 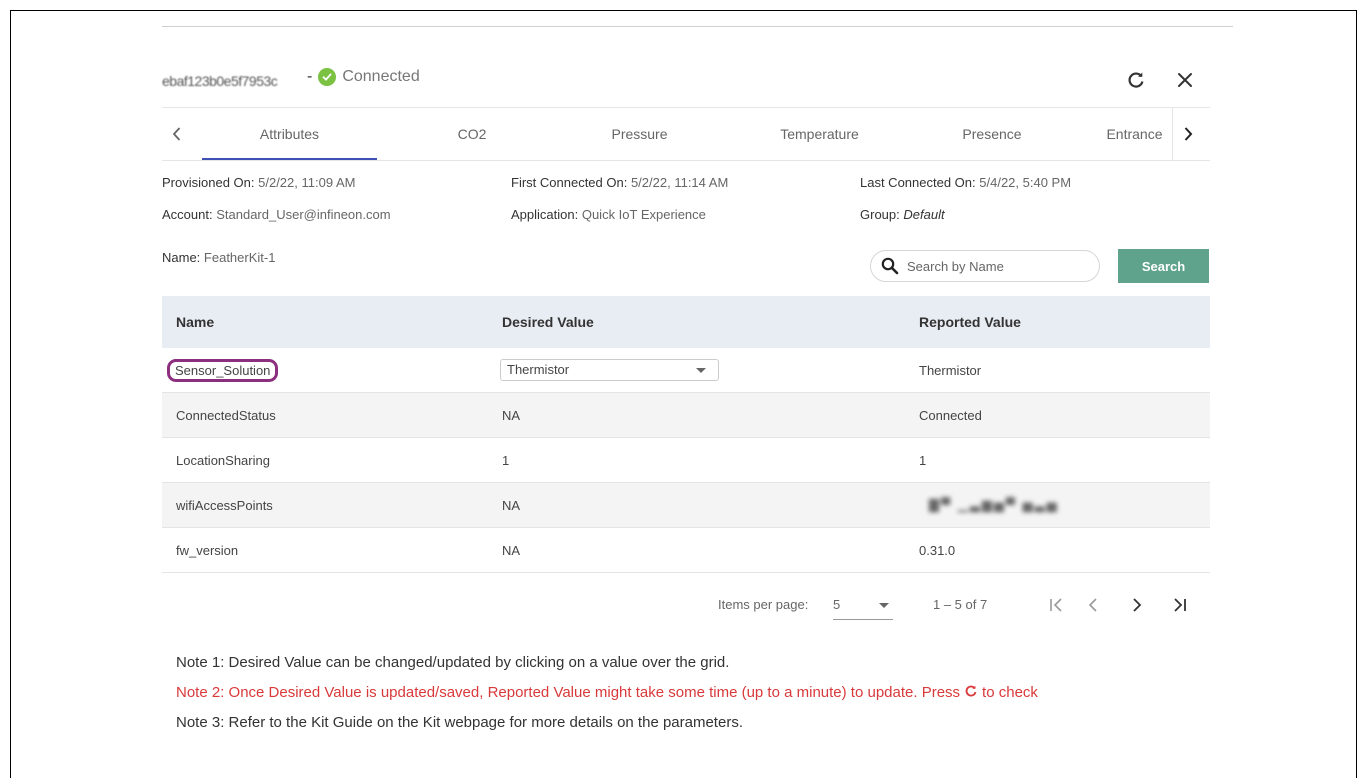 I want to click on search-button: Search, so click(x=1163, y=266).